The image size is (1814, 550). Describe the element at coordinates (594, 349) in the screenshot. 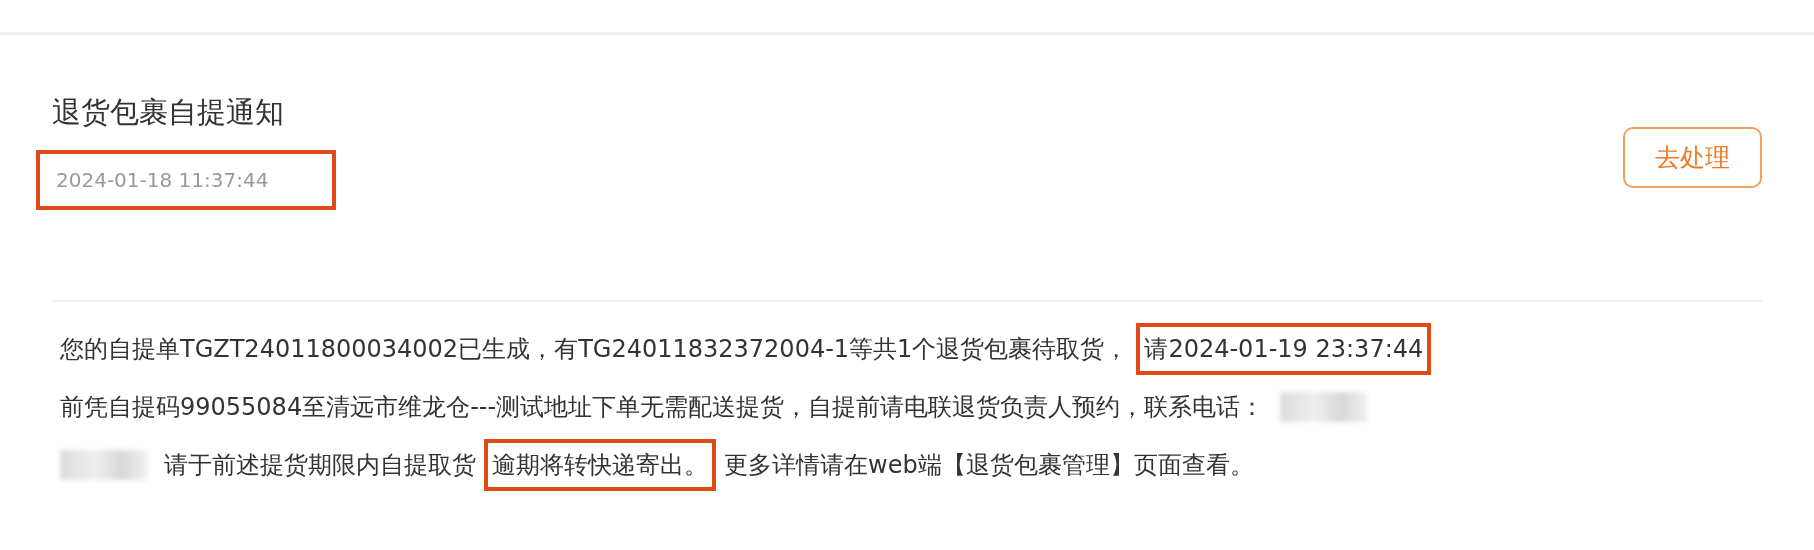

I see `body-text: 您的自提单TGZT24011800034002已生成，有TG24011832372004-1等共1个退货包裹待取货，` at that location.